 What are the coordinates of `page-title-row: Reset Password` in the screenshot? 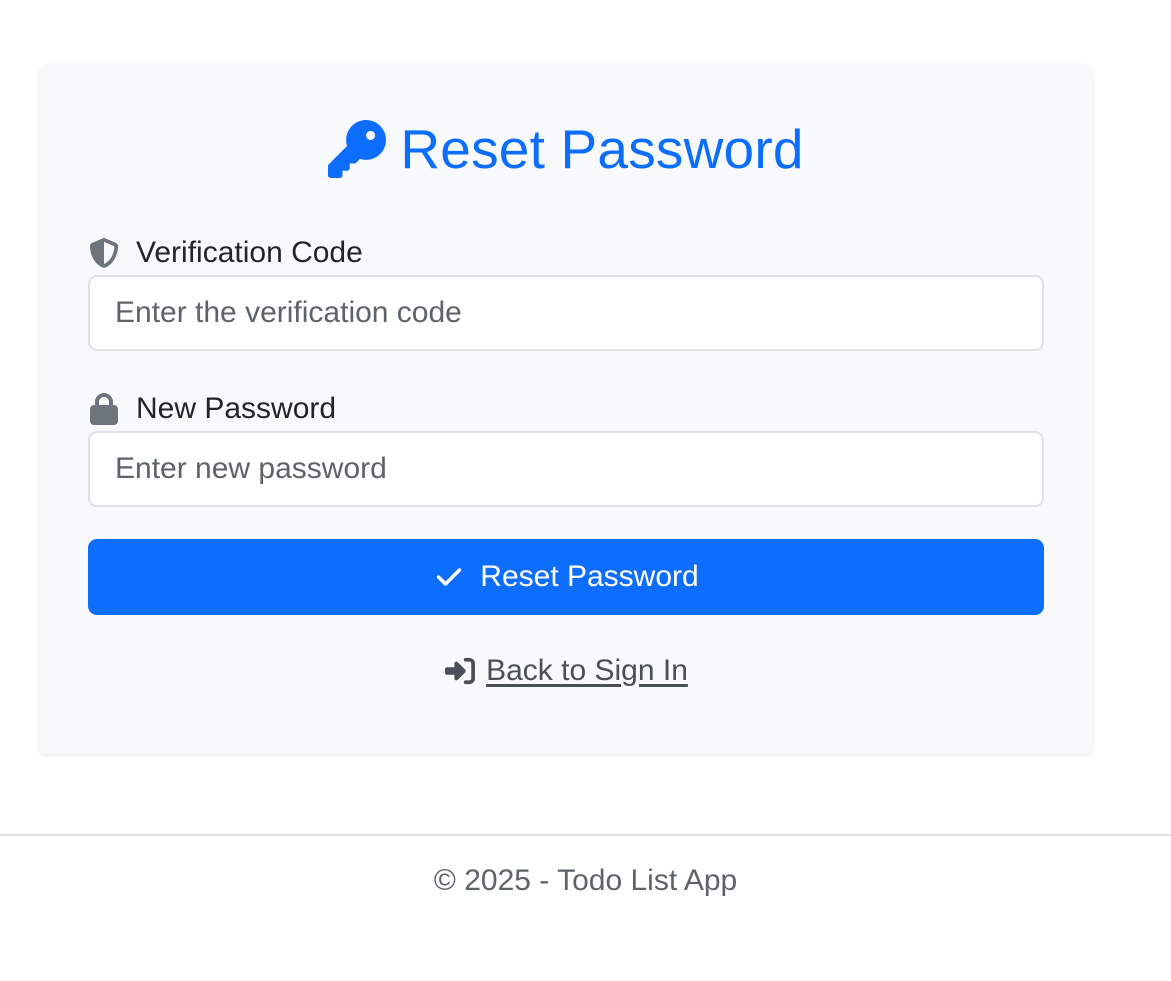 It's located at (566, 149).